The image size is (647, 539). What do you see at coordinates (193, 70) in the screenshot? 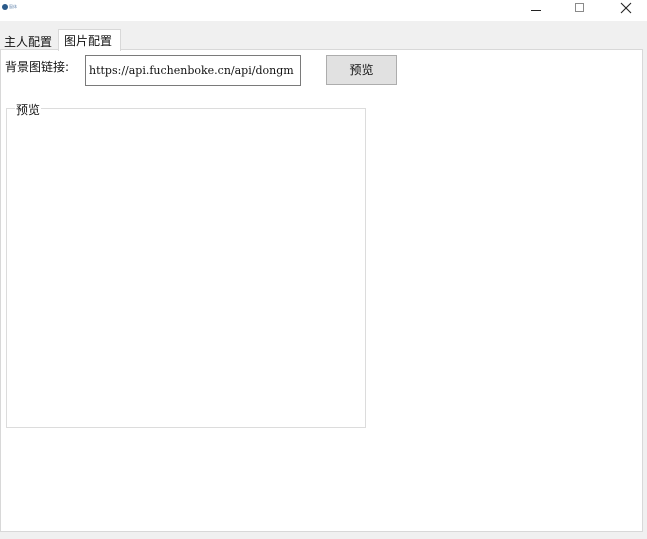
I see `bg-url-input: https://api.fuchenboke.cn/api/dongm` at bounding box center [193, 70].